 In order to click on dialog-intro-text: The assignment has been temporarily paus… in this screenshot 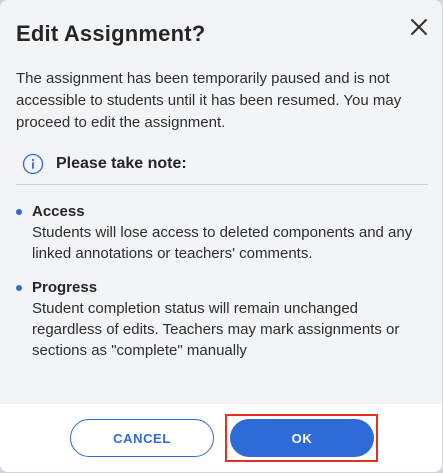, I will do `click(209, 100)`.